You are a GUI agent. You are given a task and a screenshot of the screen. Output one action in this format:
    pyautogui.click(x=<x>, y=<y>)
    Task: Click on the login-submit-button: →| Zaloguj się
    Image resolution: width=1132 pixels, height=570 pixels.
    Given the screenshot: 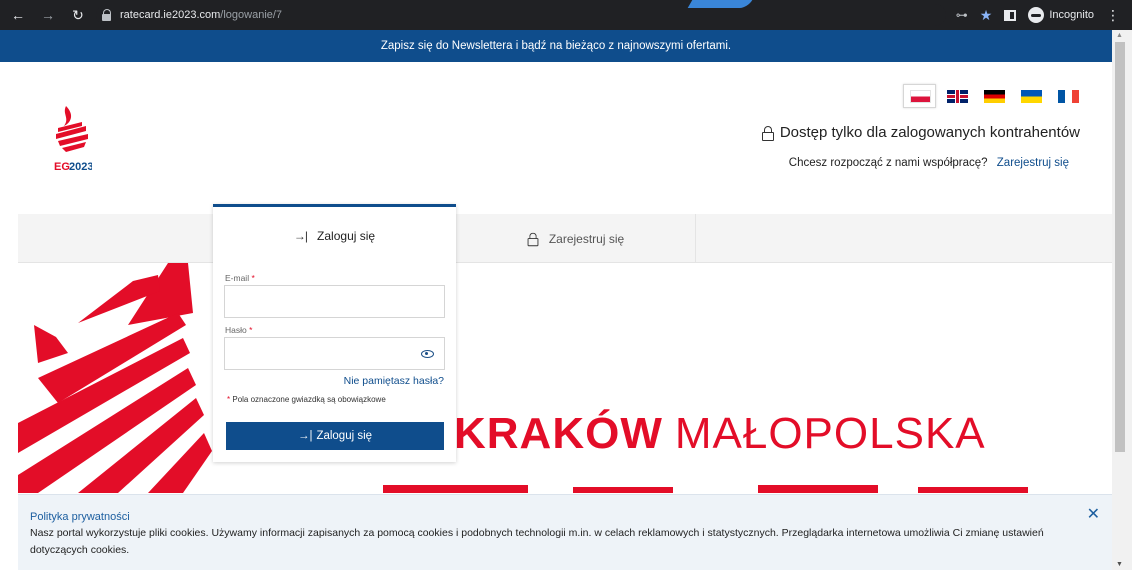 What is the action you would take?
    pyautogui.click(x=335, y=436)
    